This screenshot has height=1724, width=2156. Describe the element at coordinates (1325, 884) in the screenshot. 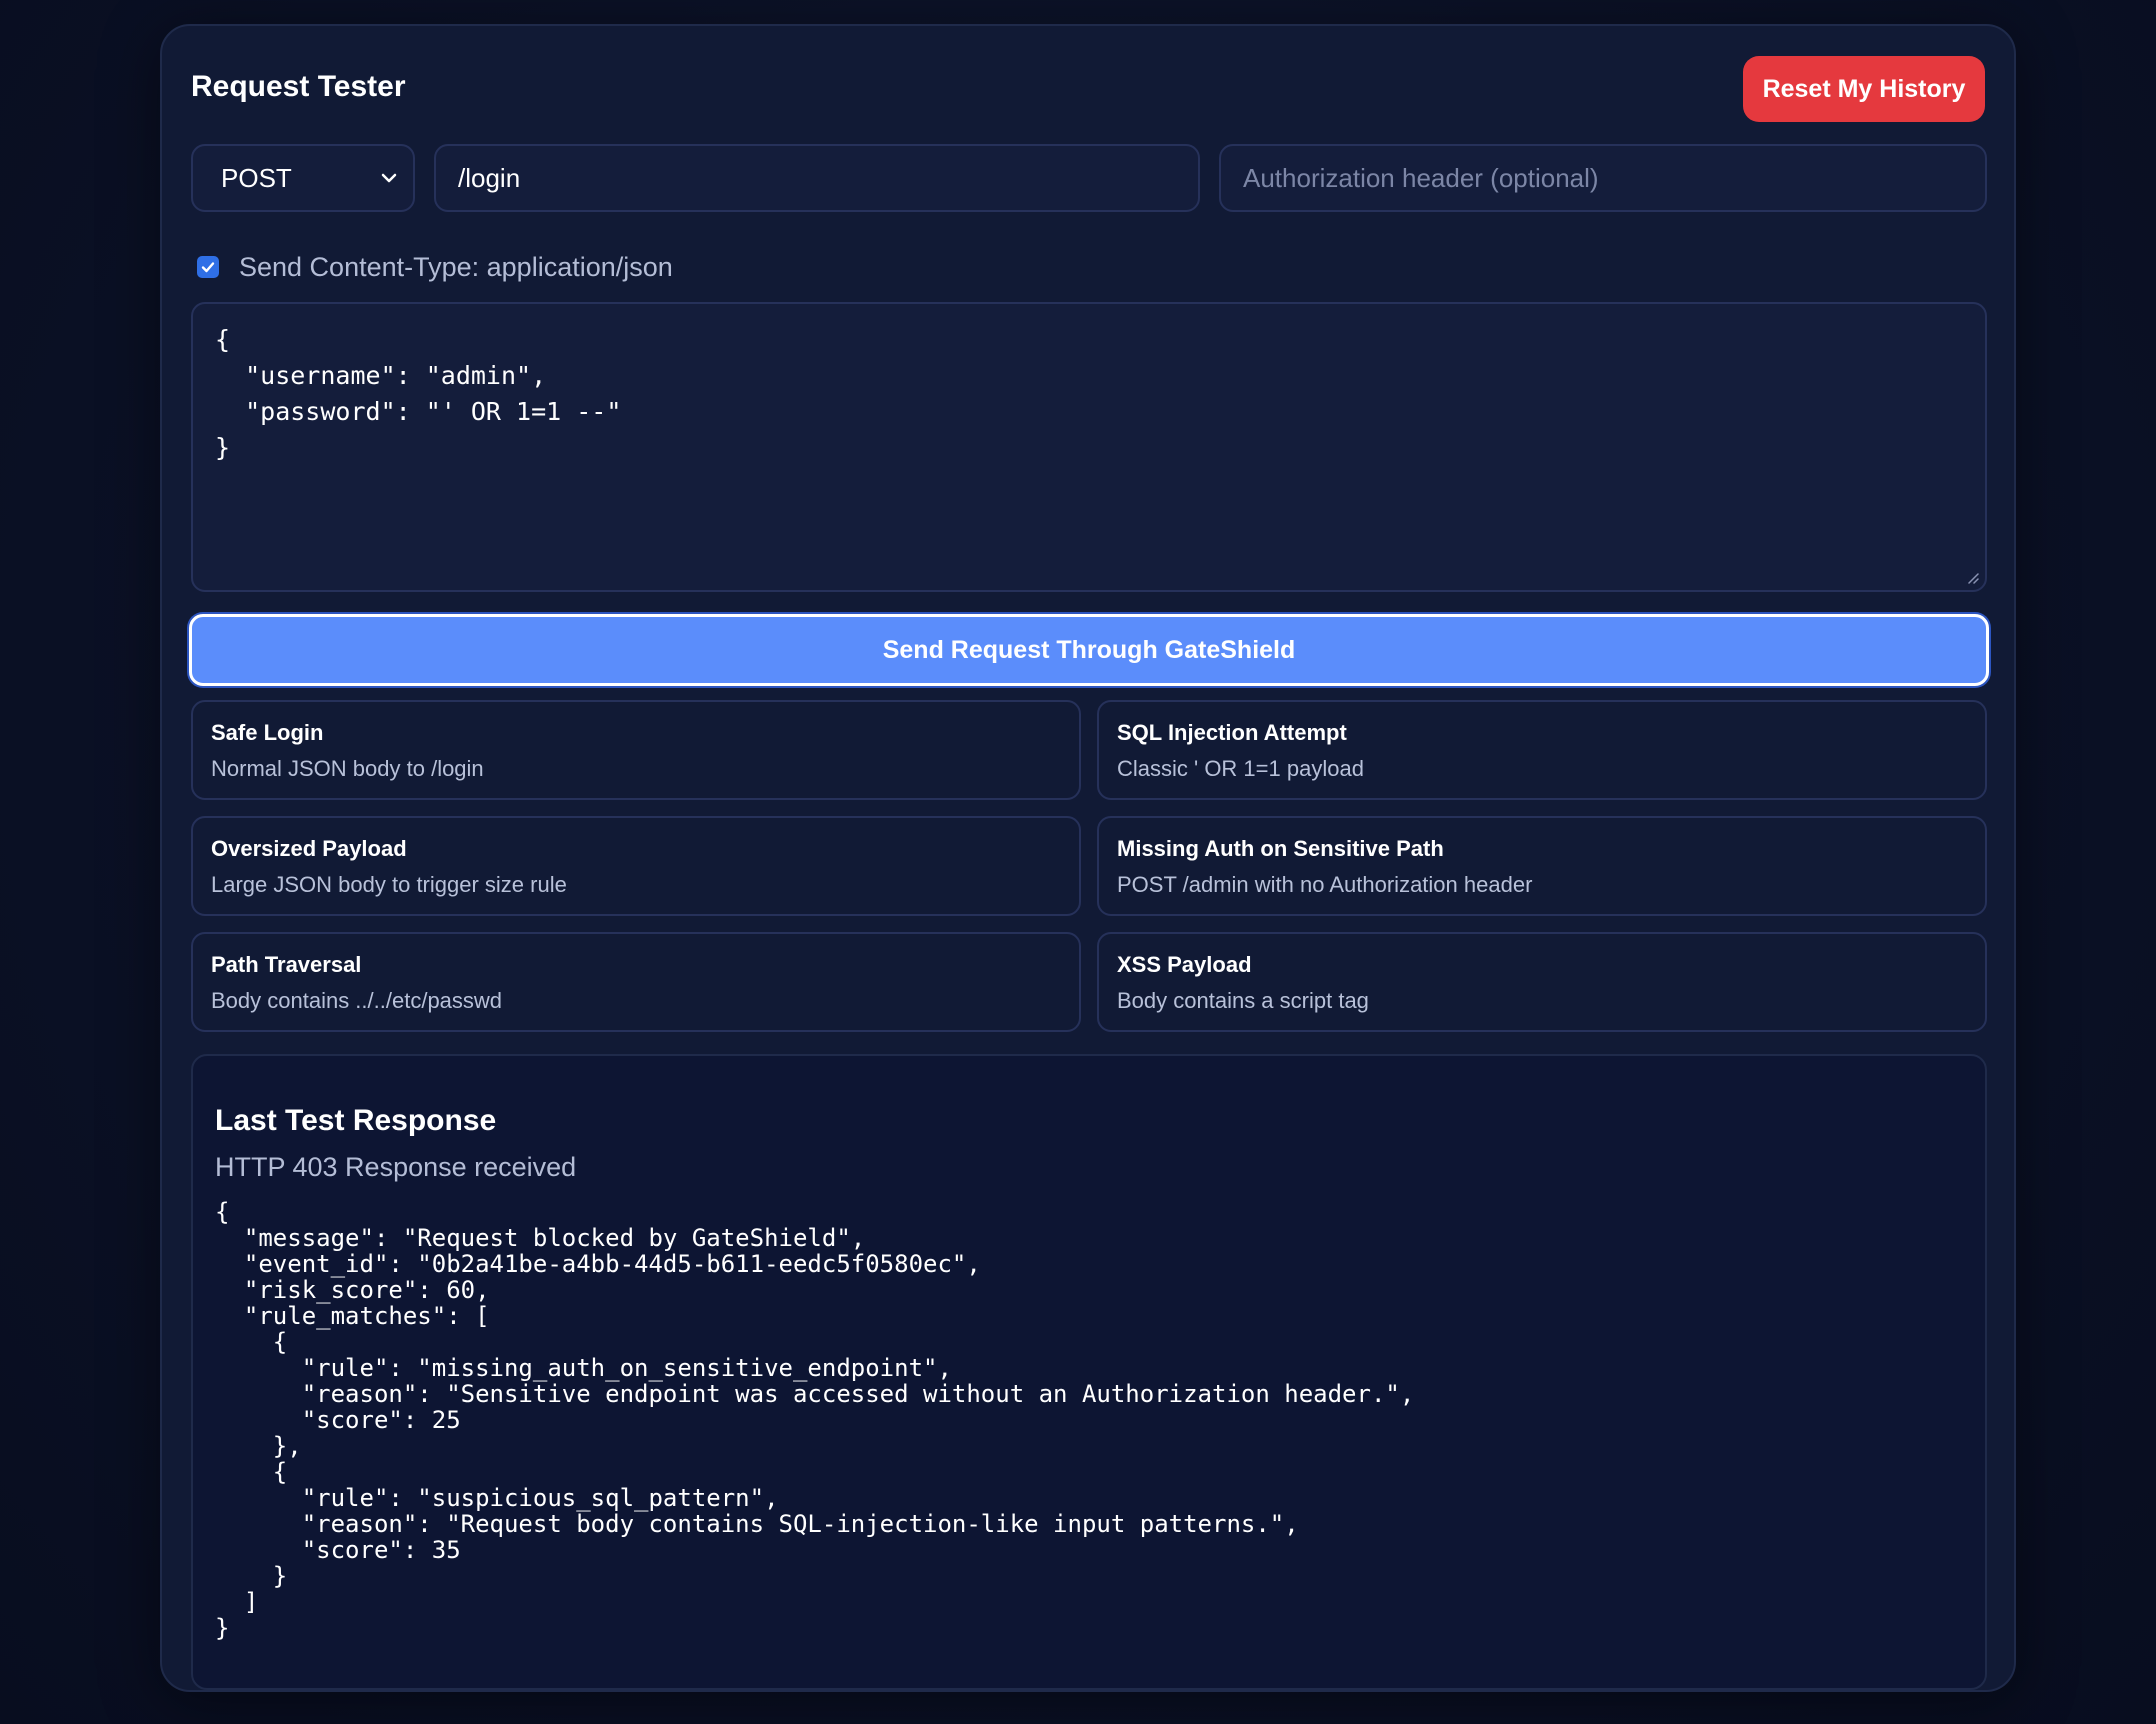

I see `preset-description: POST /admin with no Authorization header` at that location.